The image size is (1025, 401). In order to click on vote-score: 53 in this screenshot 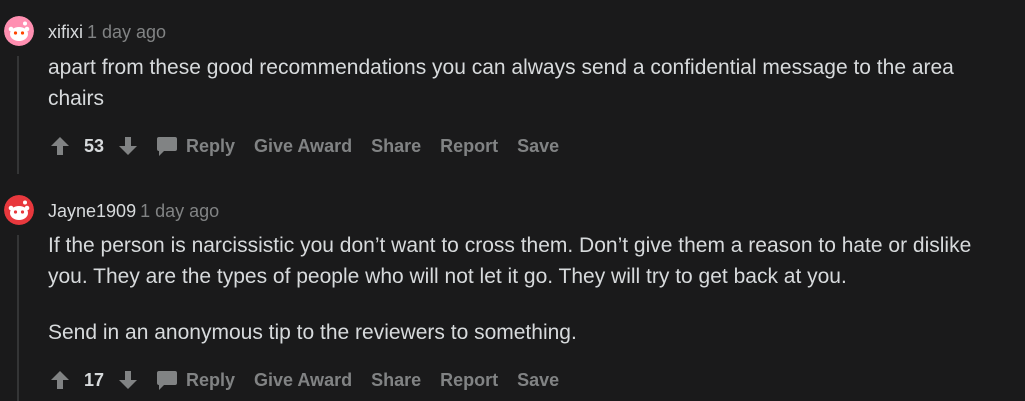, I will do `click(94, 145)`.